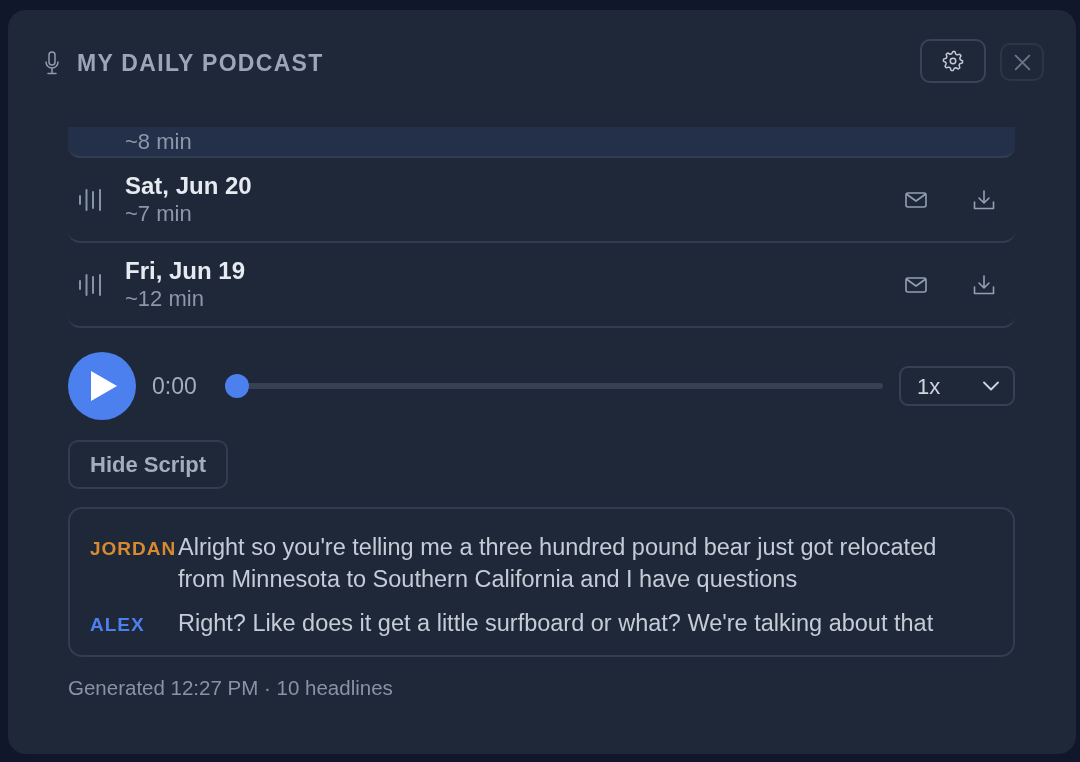 The image size is (1080, 762). I want to click on speaker-name: ALEX, so click(118, 625).